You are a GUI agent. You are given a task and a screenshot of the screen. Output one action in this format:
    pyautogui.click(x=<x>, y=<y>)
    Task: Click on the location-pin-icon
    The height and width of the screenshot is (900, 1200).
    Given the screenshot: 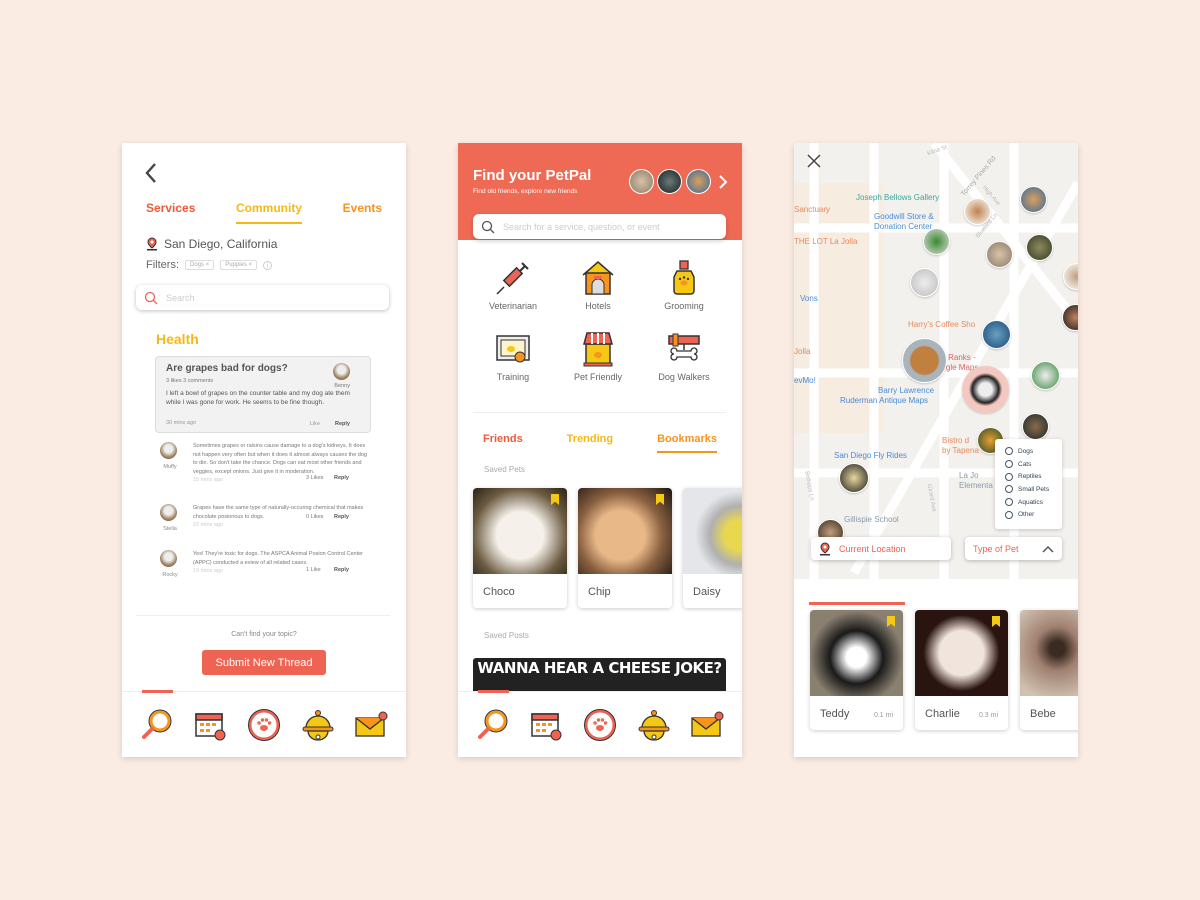 What is the action you would take?
    pyautogui.click(x=152, y=244)
    